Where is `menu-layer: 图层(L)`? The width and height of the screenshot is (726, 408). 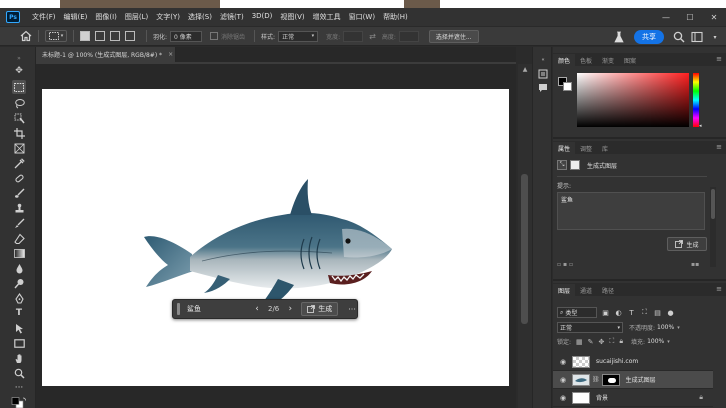
menu-layer: 图层(L) is located at coordinates (136, 17).